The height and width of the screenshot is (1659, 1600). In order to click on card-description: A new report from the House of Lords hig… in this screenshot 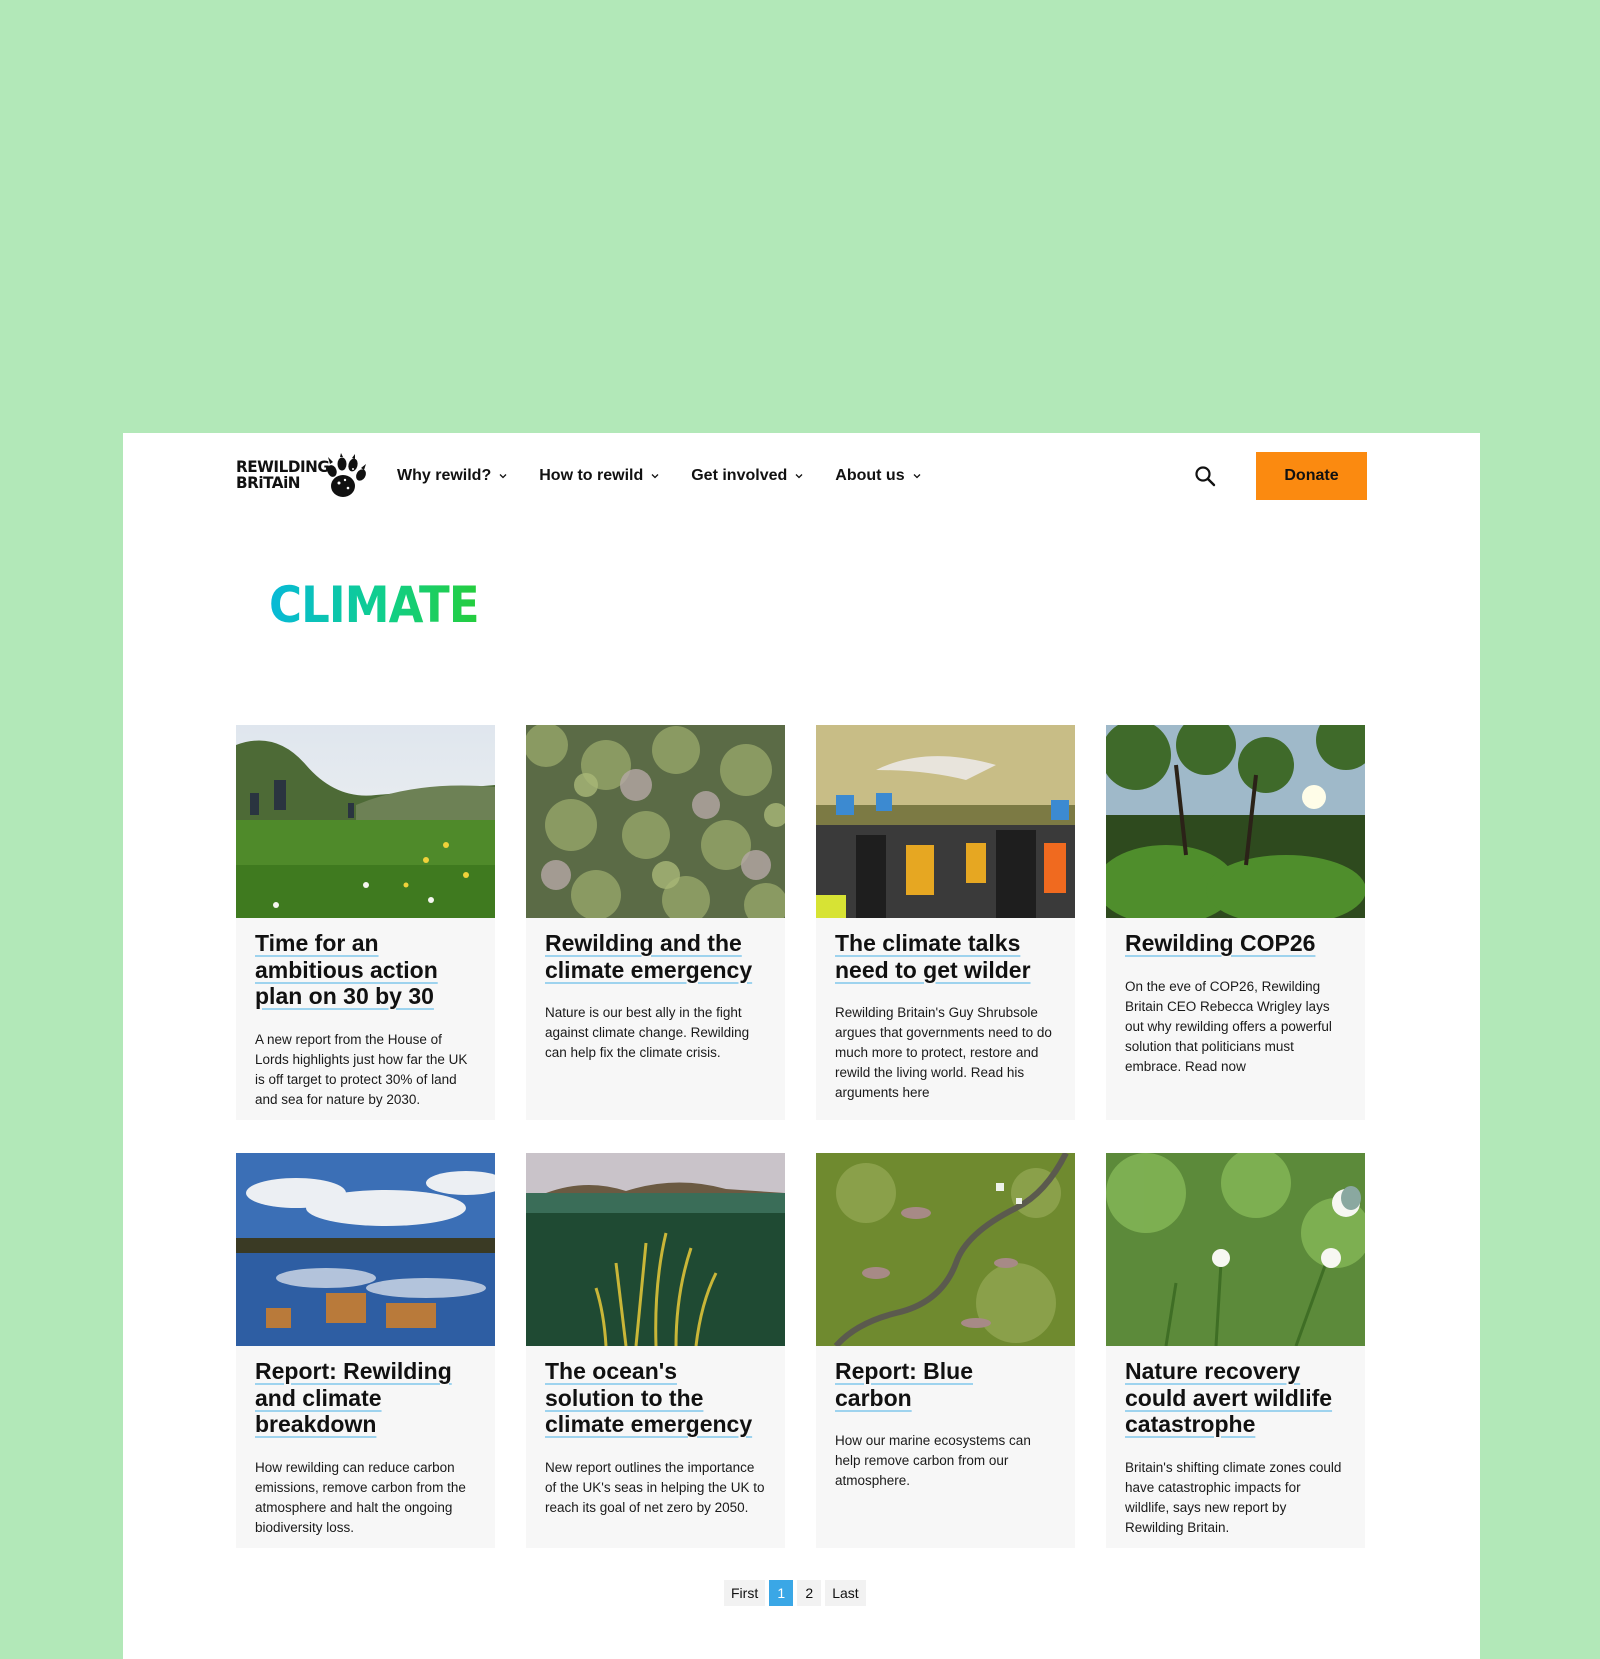, I will do `click(361, 1069)`.